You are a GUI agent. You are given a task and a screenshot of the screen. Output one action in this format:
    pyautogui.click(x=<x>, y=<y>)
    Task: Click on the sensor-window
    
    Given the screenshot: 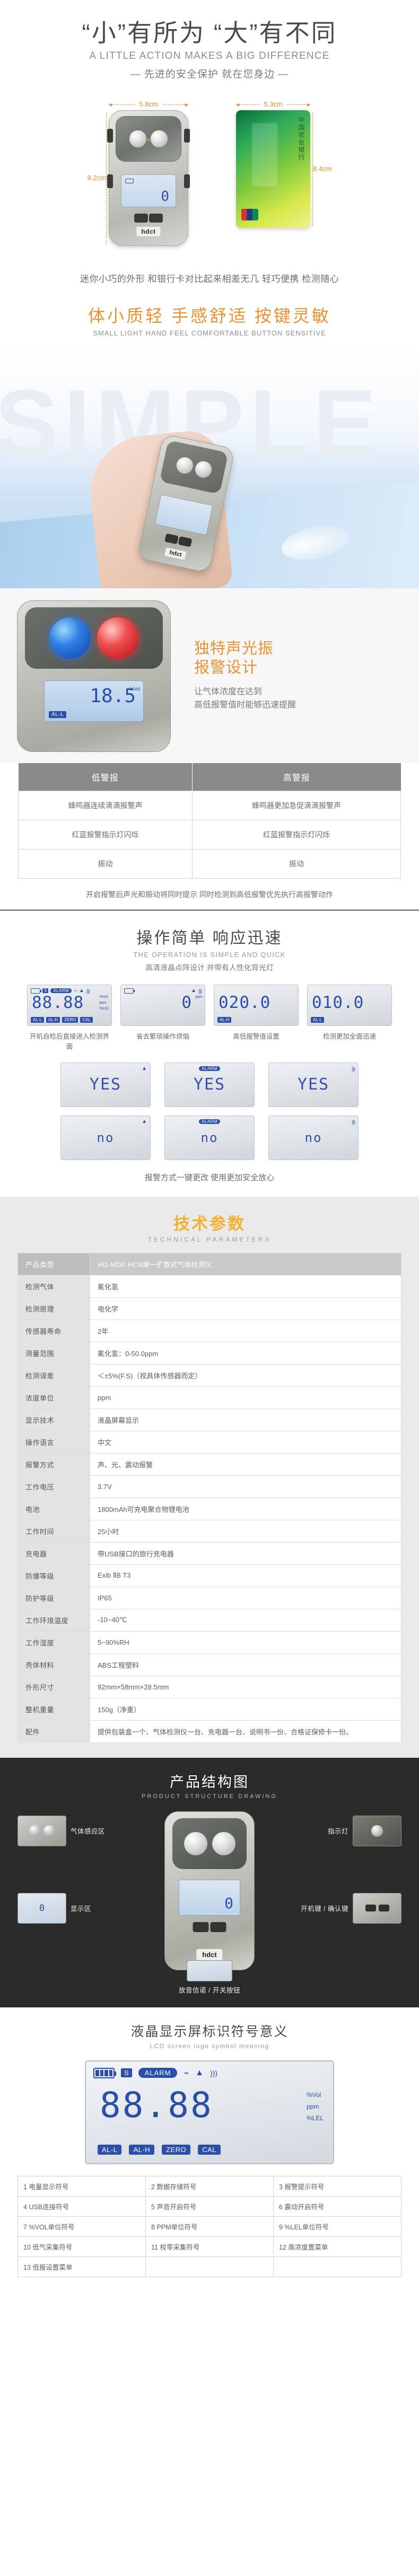 What is the action you would take?
    pyautogui.click(x=194, y=467)
    